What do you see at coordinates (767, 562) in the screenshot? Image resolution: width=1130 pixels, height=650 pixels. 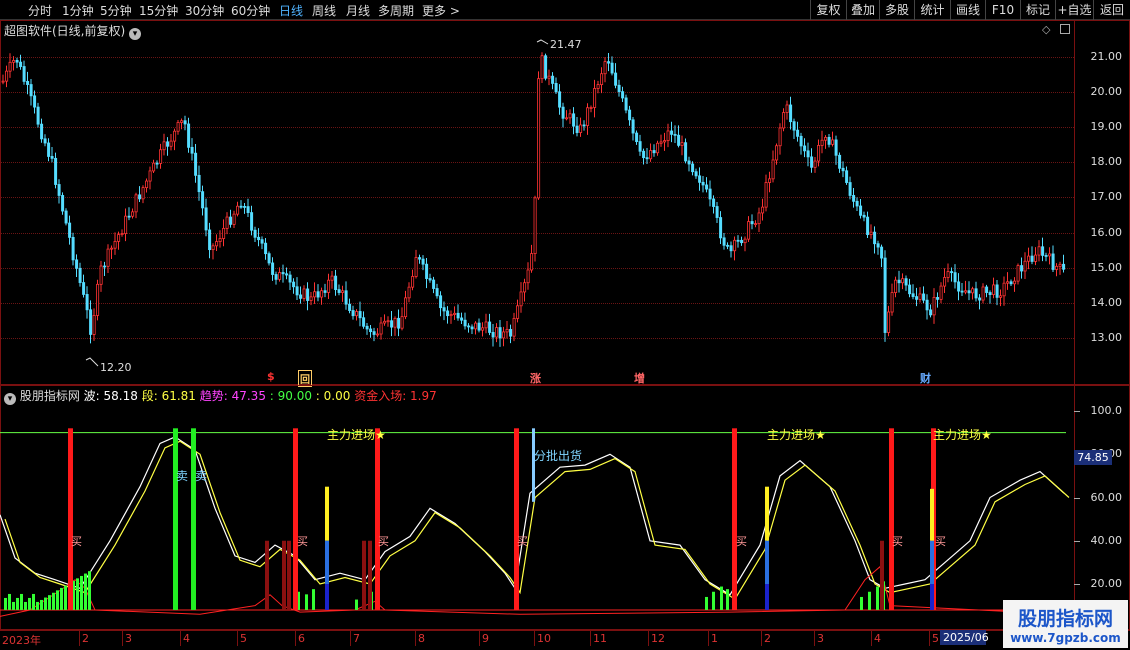 I see `strength-bar-mid` at bounding box center [767, 562].